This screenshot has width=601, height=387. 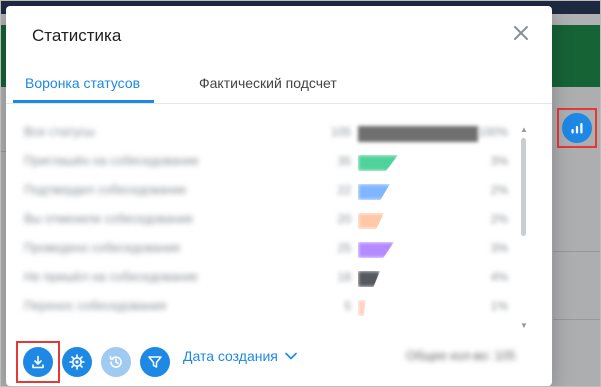 I want to click on history-icon, so click(x=115, y=361).